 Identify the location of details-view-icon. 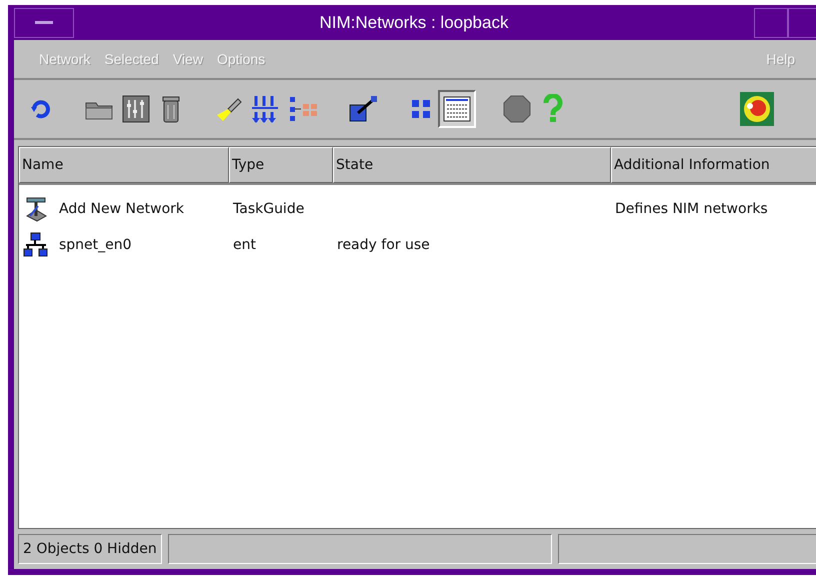
(457, 109).